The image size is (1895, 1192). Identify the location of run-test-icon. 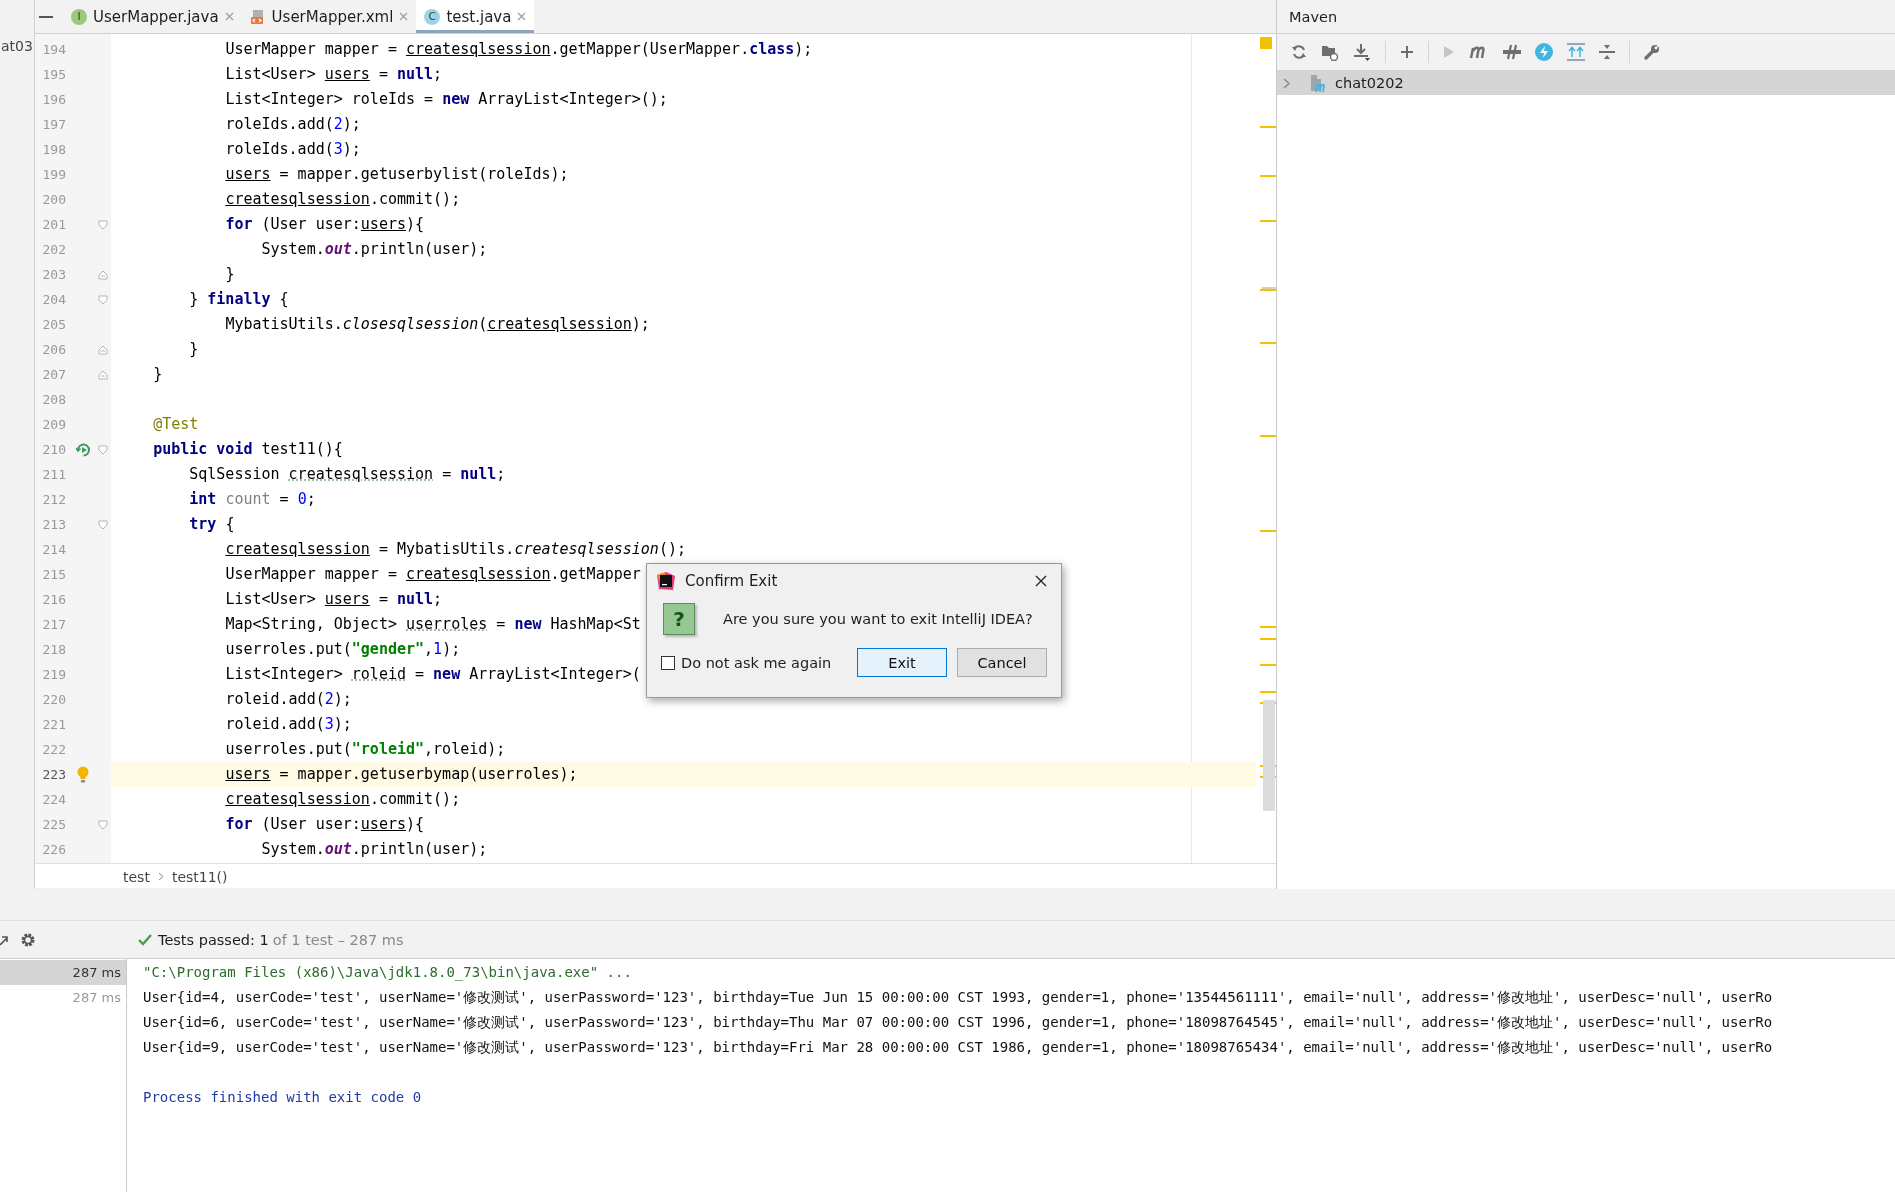
(83, 449).